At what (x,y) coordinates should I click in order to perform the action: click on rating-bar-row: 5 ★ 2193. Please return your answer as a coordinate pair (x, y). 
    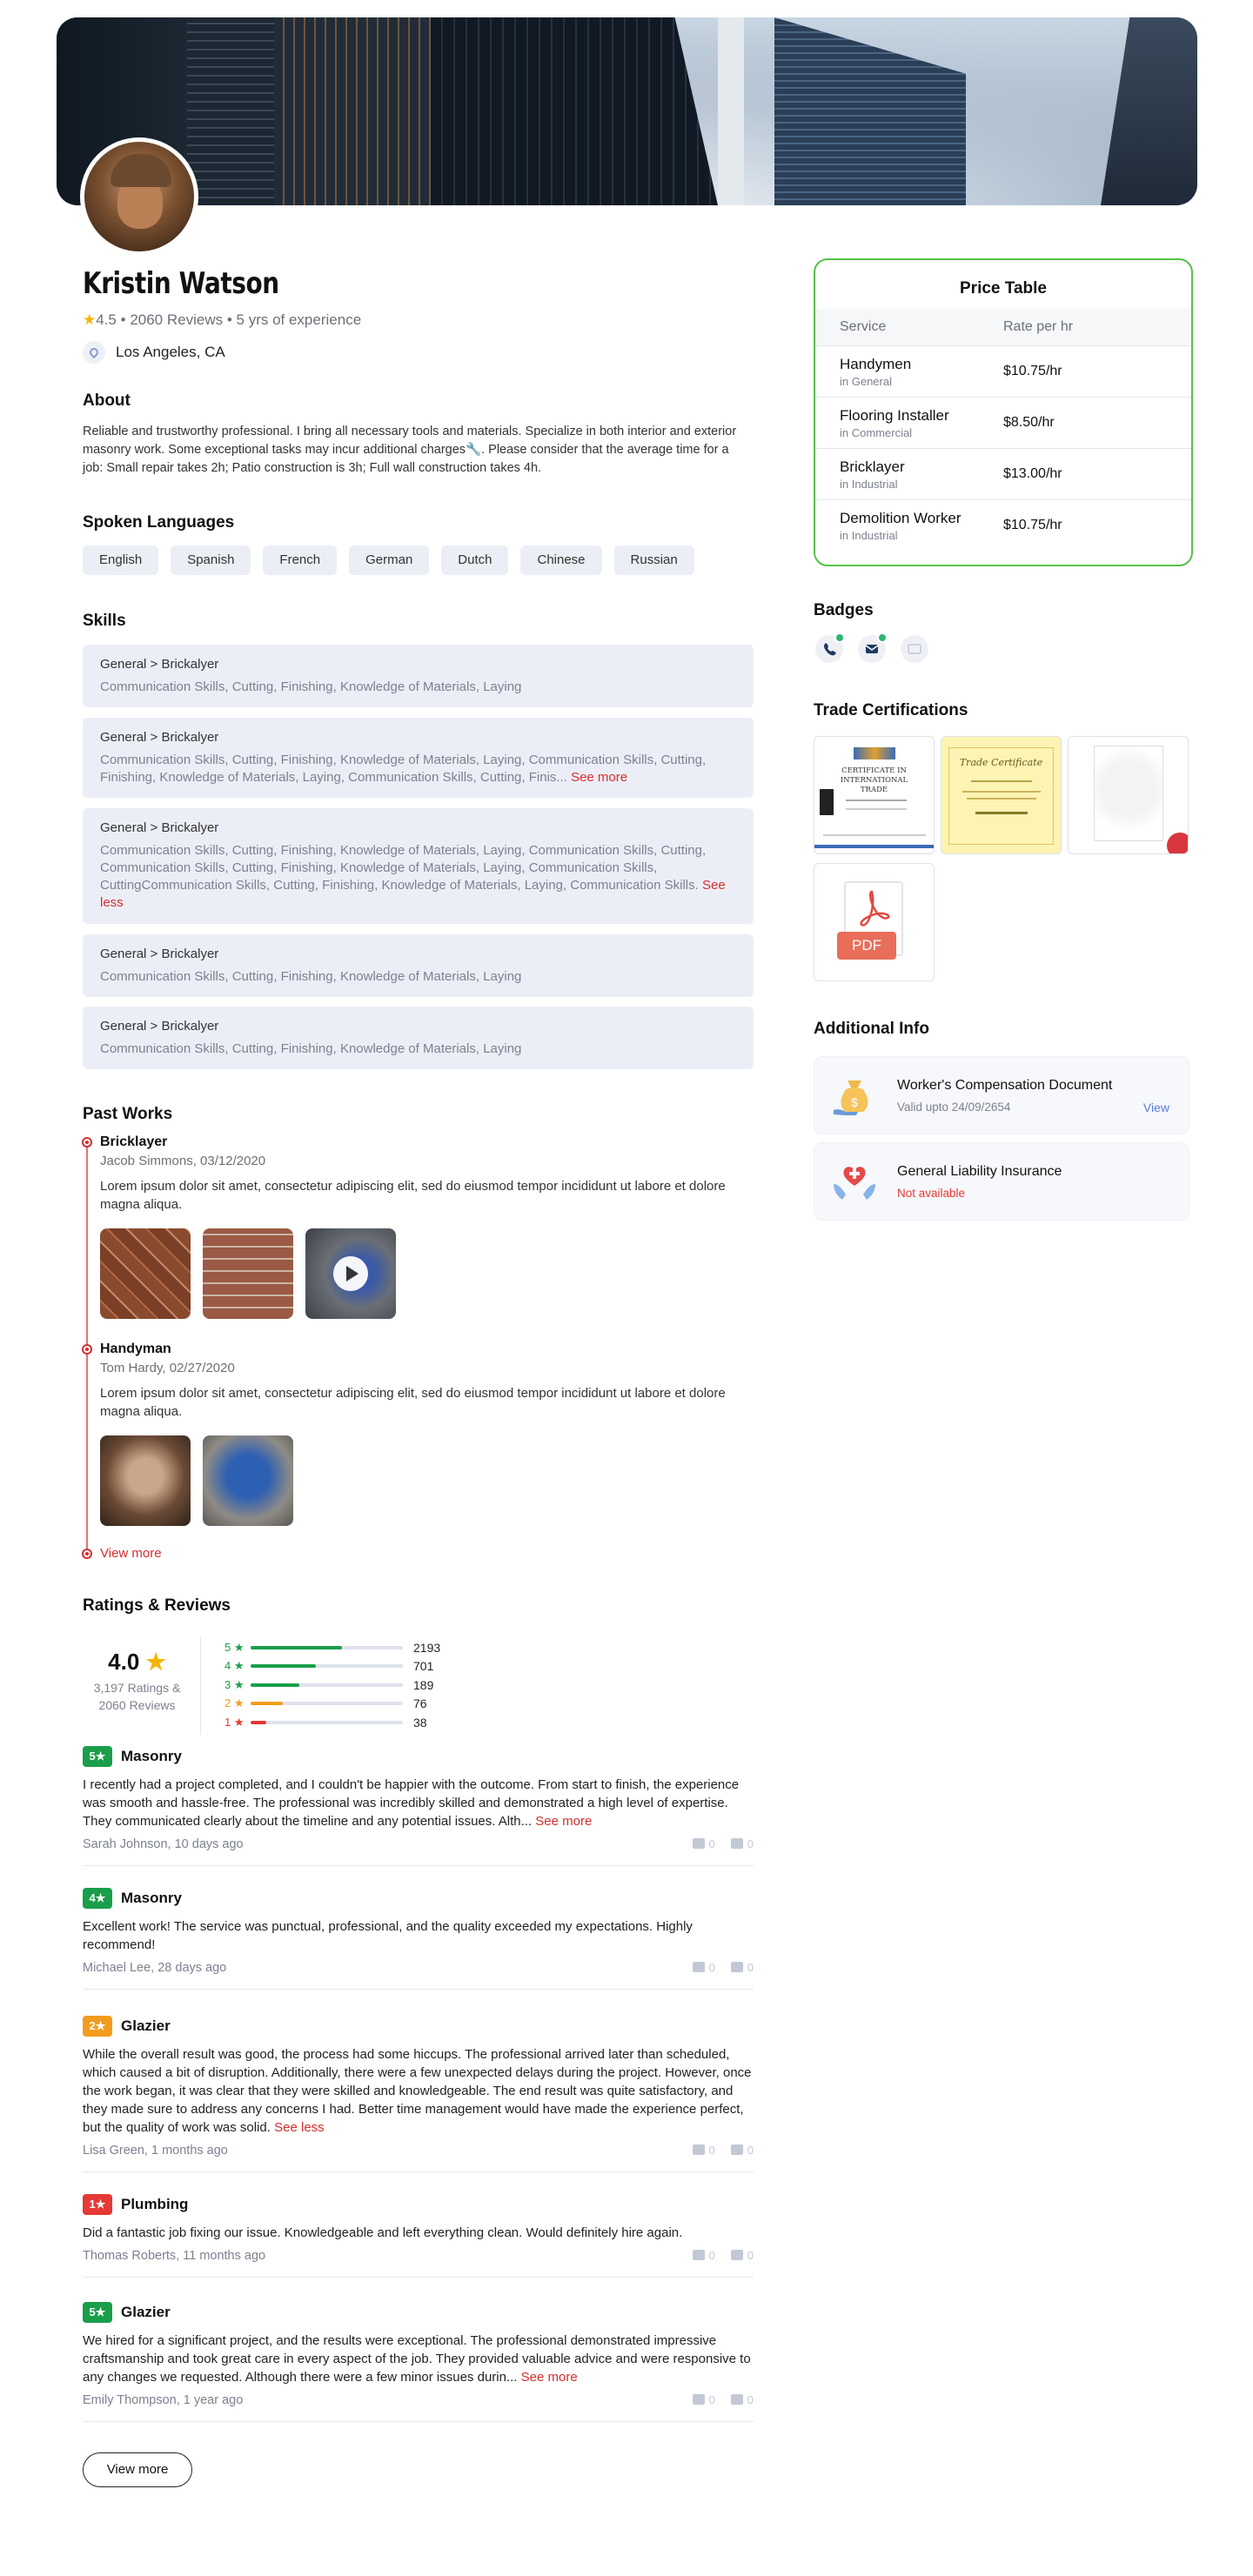
    Looking at the image, I should click on (332, 1647).